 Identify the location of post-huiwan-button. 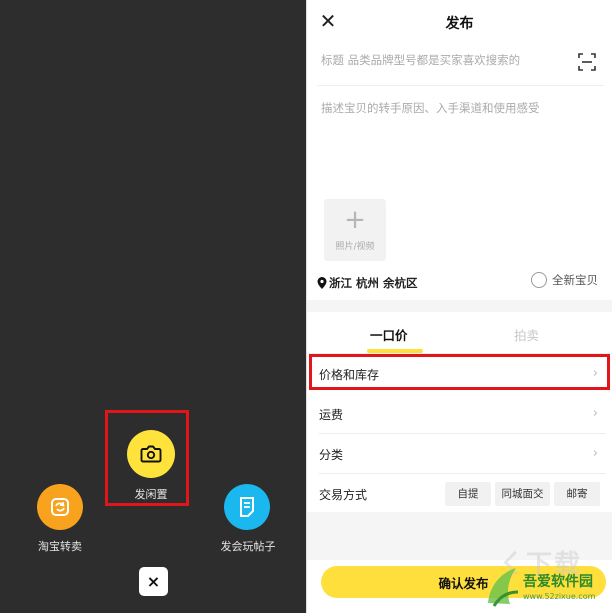
(247, 507).